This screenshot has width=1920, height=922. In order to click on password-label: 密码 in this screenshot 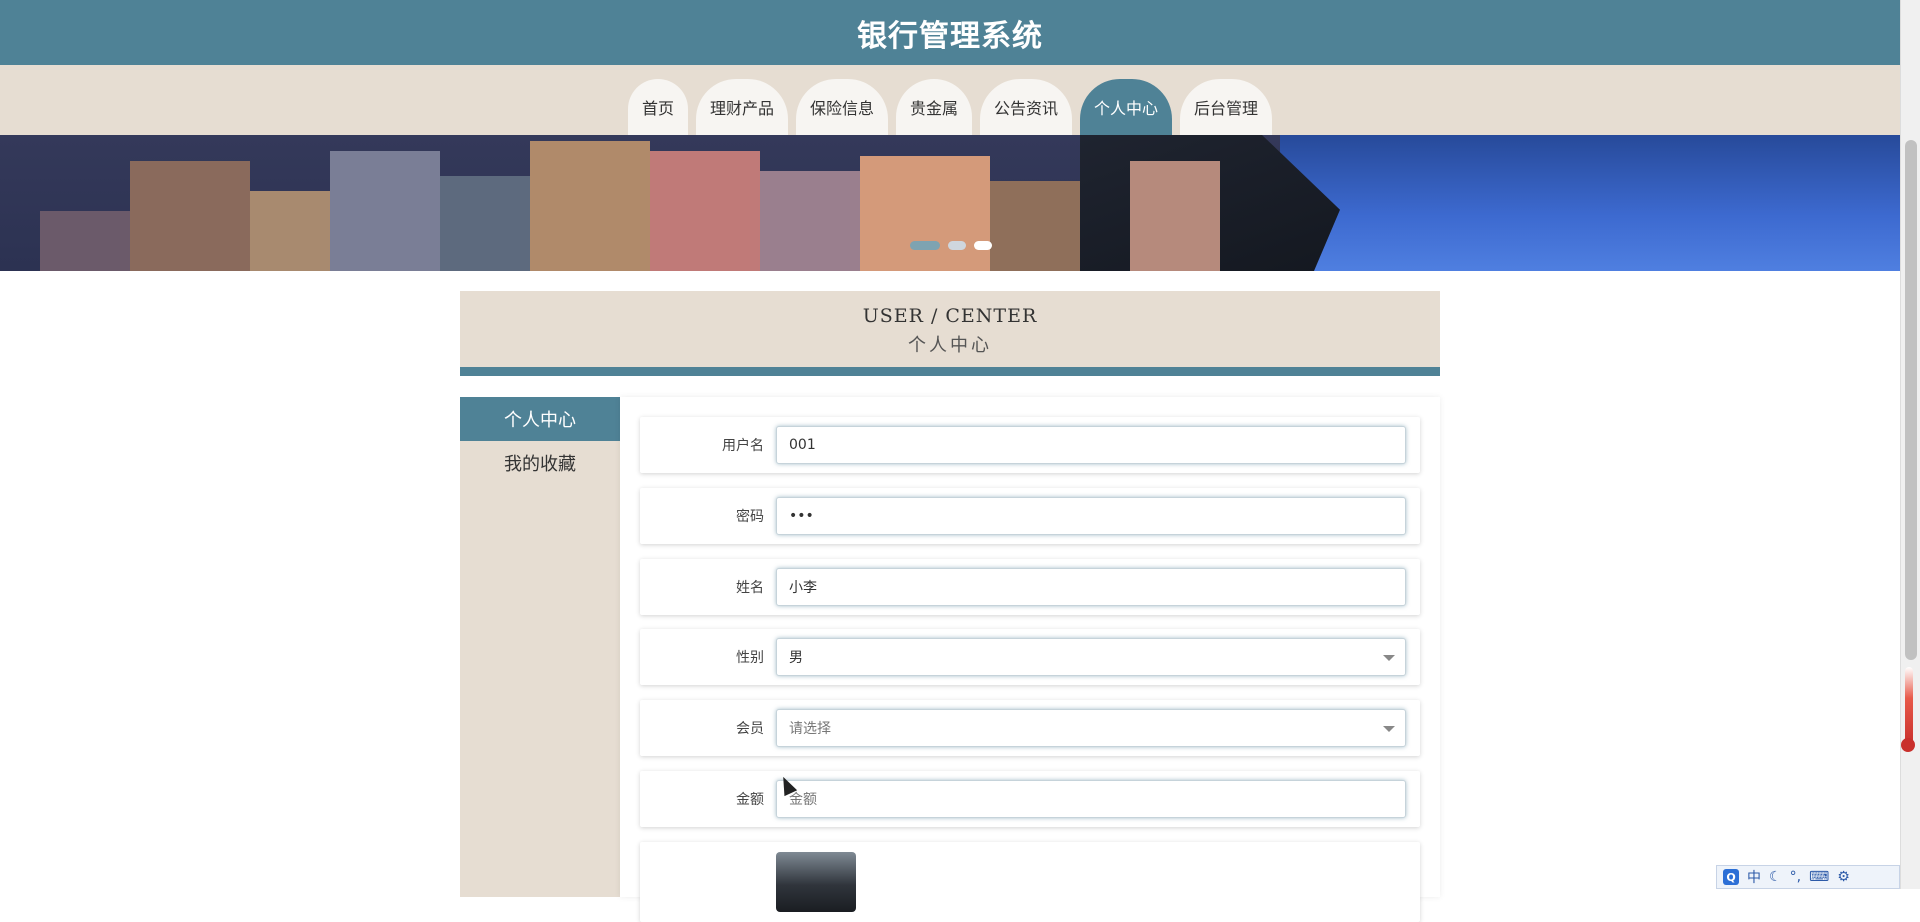, I will do `click(750, 517)`.